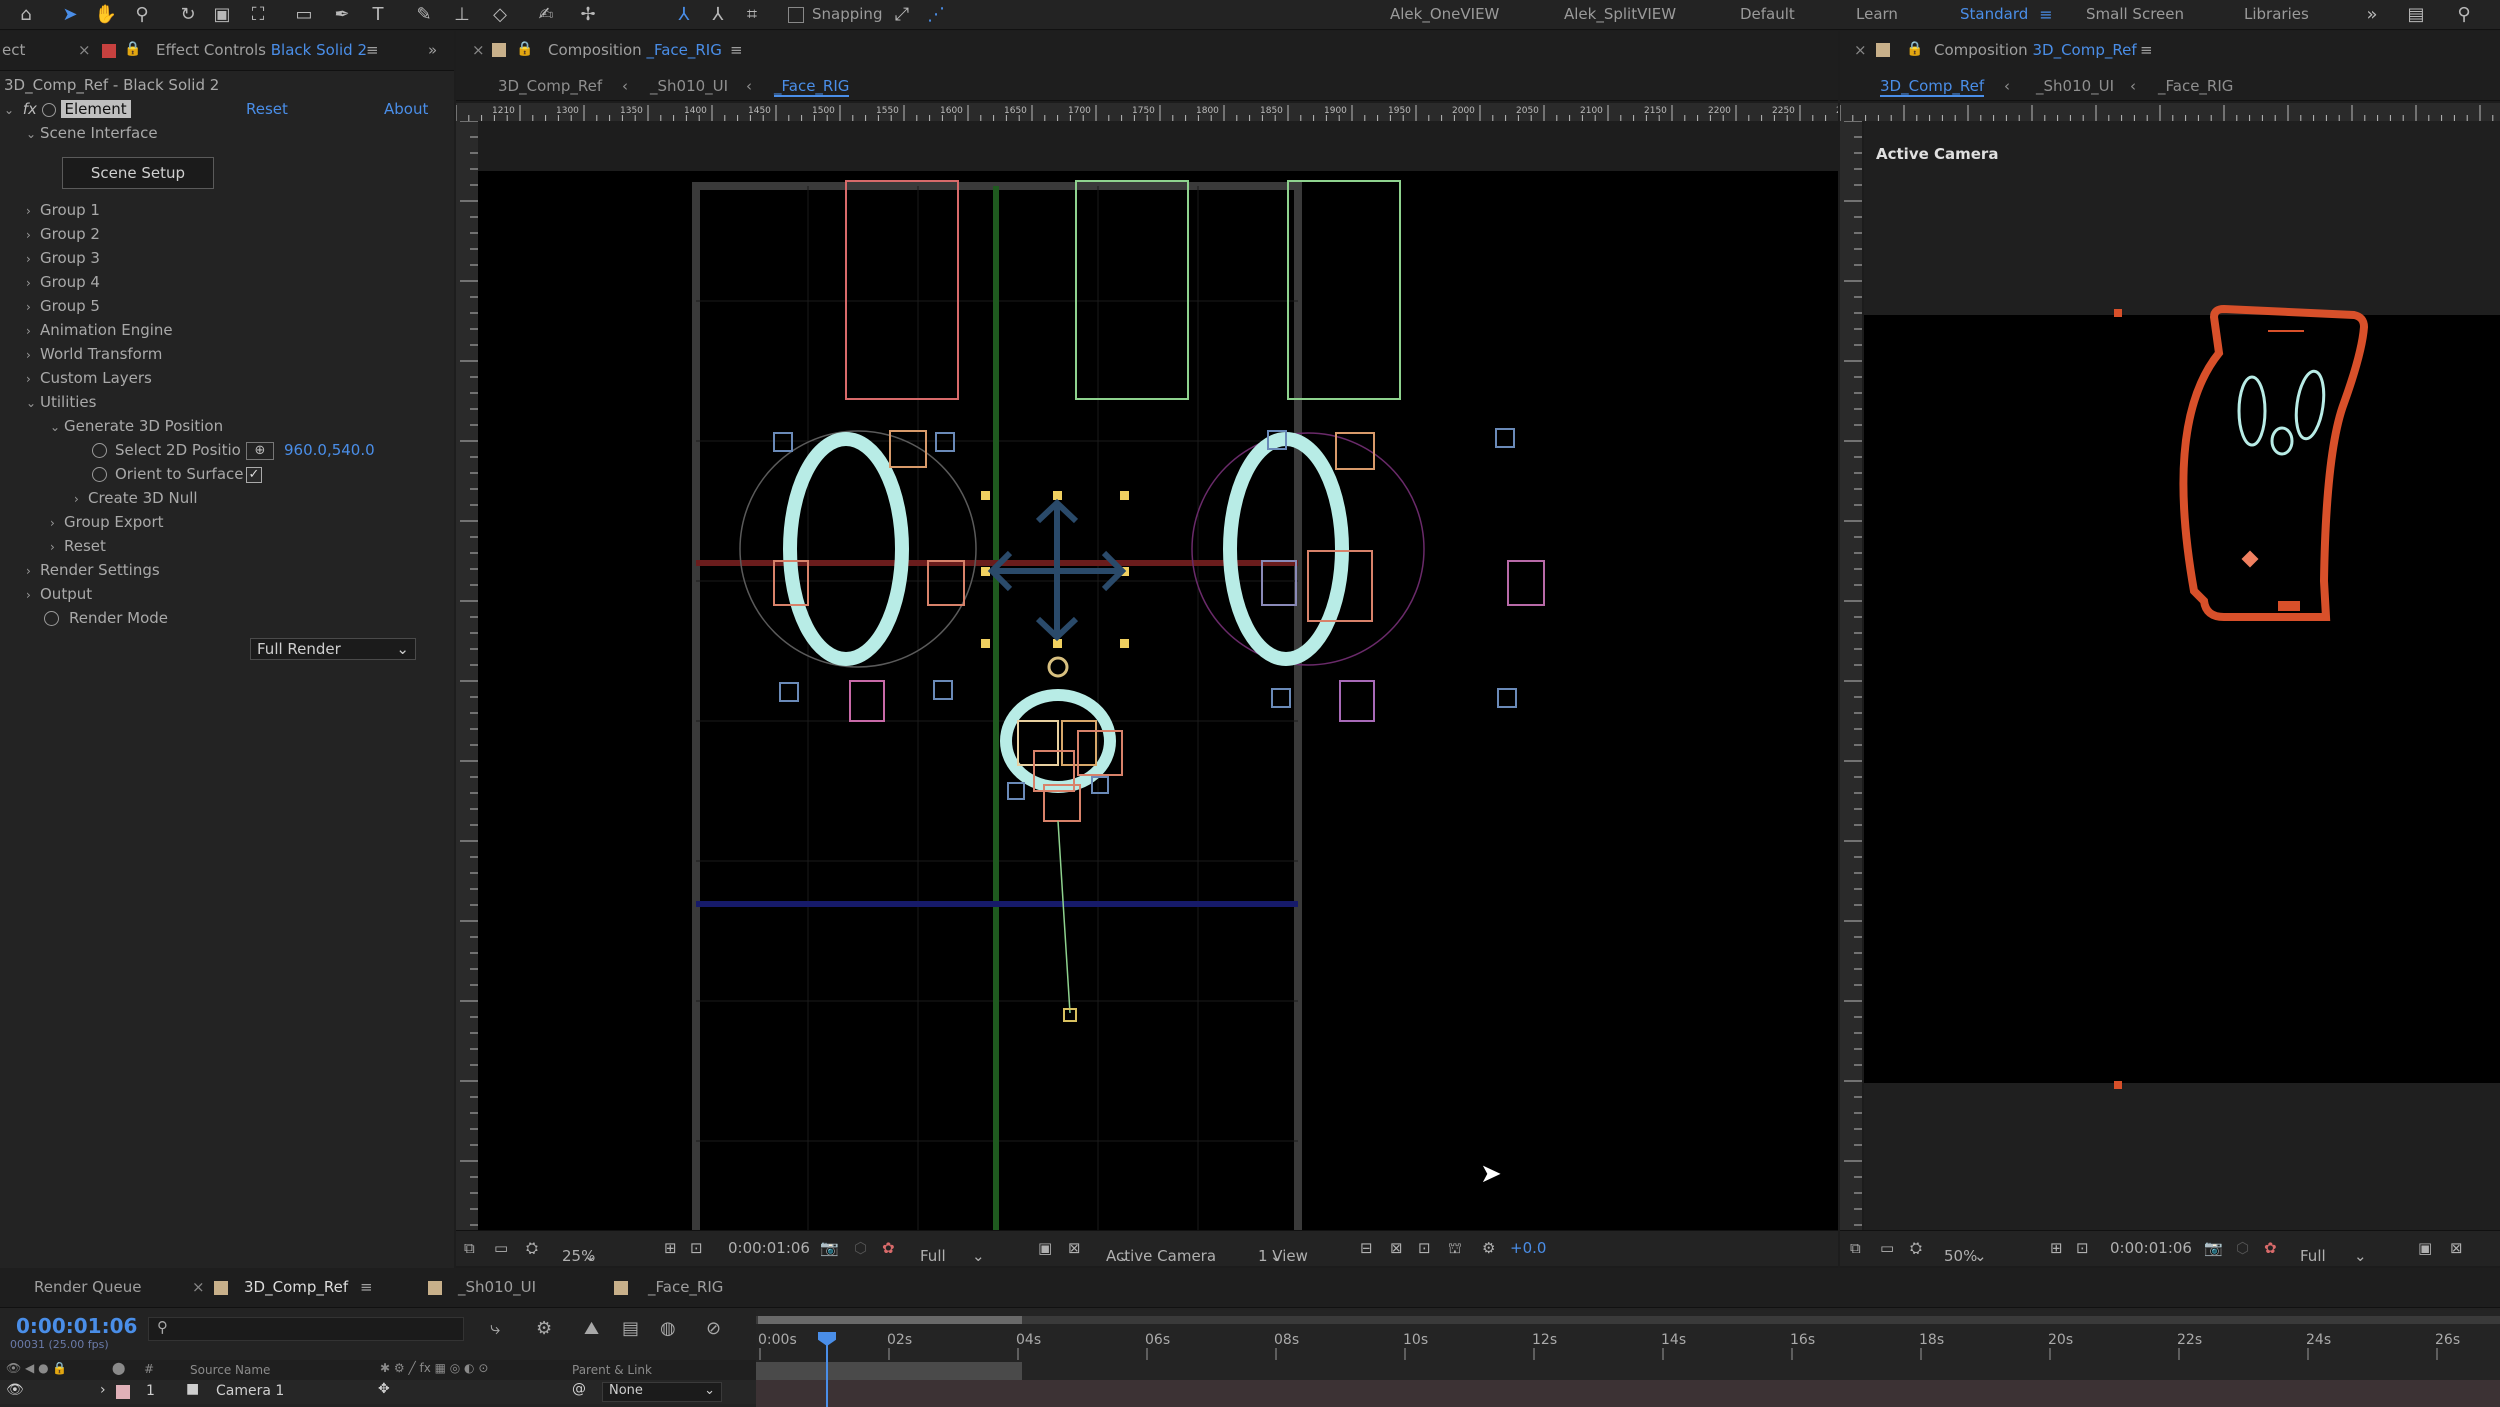  I want to click on puppet-tool-icon: ✢, so click(588, 15).